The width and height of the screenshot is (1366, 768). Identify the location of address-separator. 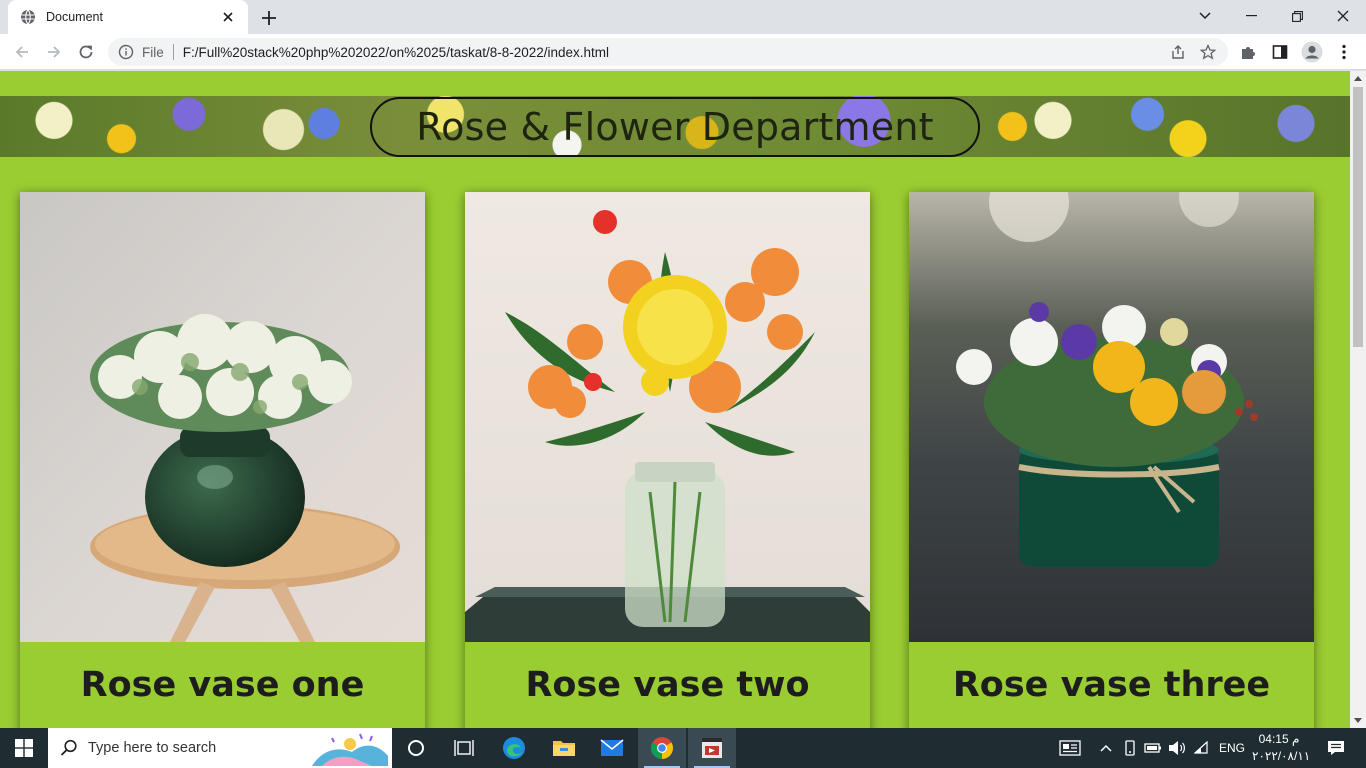
(173, 52).